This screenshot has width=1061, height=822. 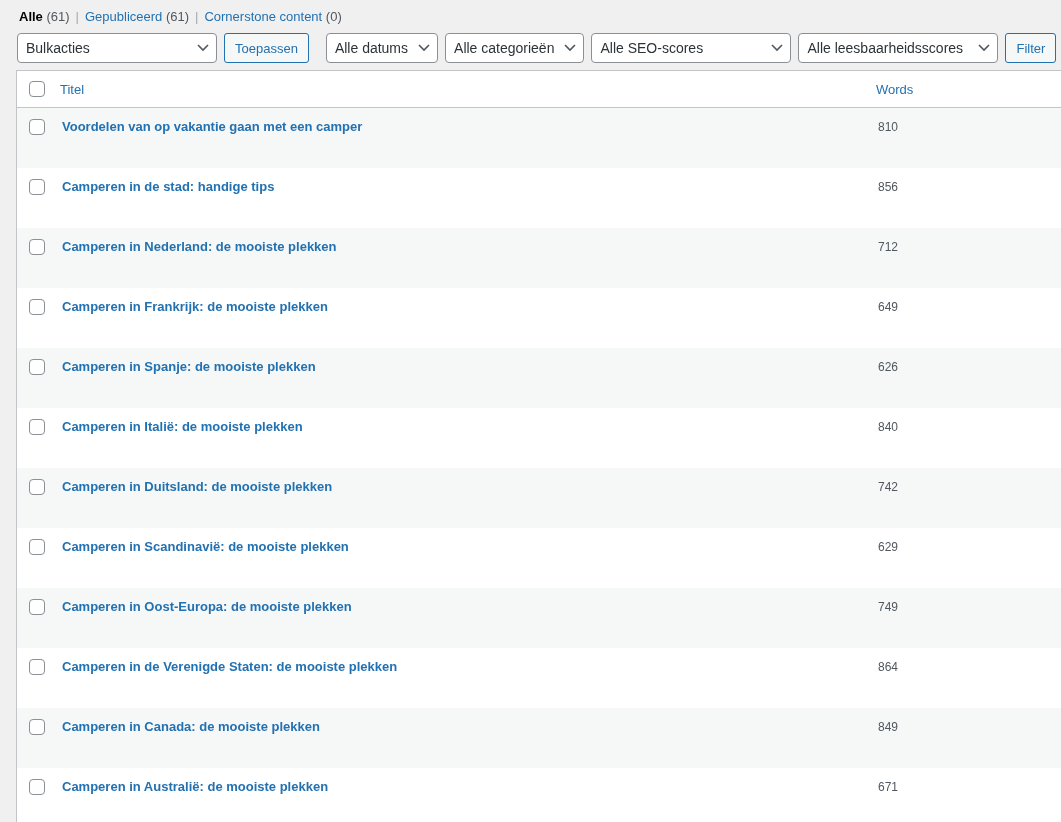 I want to click on word-count: 712, so click(x=888, y=246).